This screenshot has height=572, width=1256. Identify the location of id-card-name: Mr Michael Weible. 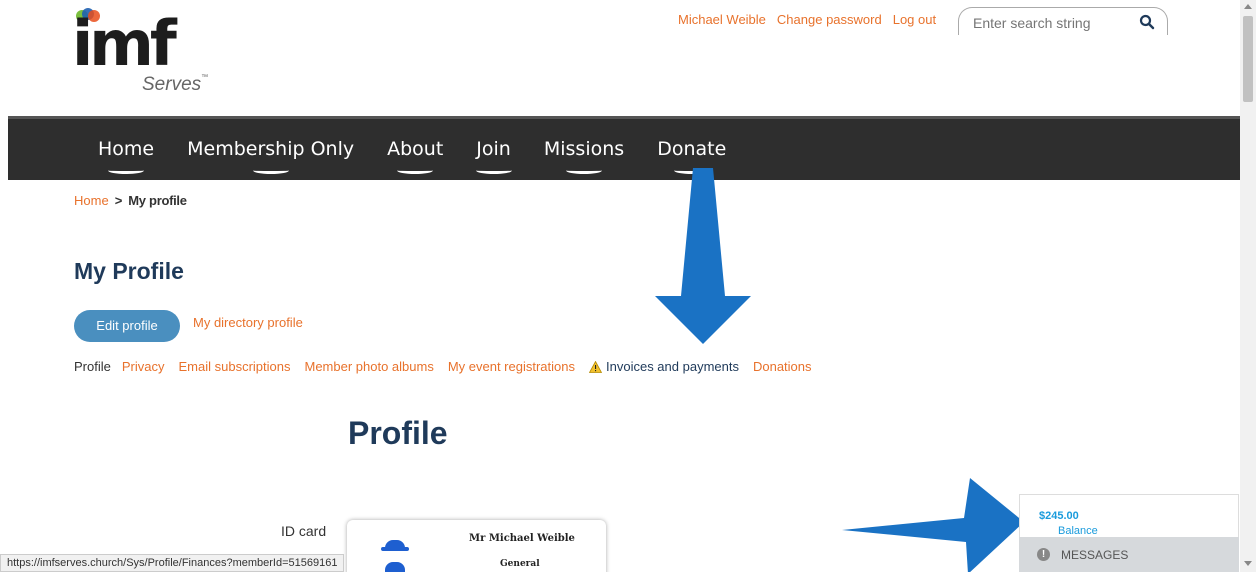
(522, 538).